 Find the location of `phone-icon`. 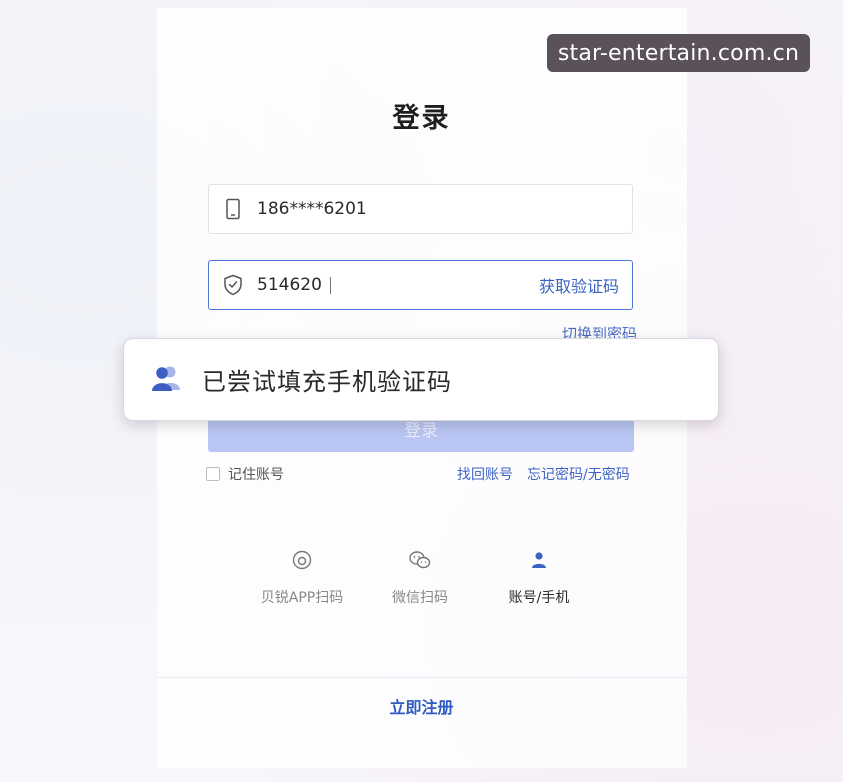

phone-icon is located at coordinates (233, 209).